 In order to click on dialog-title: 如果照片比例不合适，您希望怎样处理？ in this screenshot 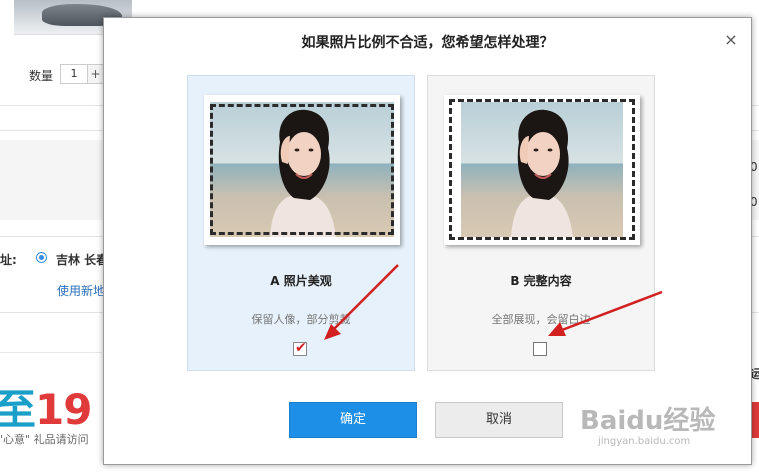, I will do `click(427, 43)`.